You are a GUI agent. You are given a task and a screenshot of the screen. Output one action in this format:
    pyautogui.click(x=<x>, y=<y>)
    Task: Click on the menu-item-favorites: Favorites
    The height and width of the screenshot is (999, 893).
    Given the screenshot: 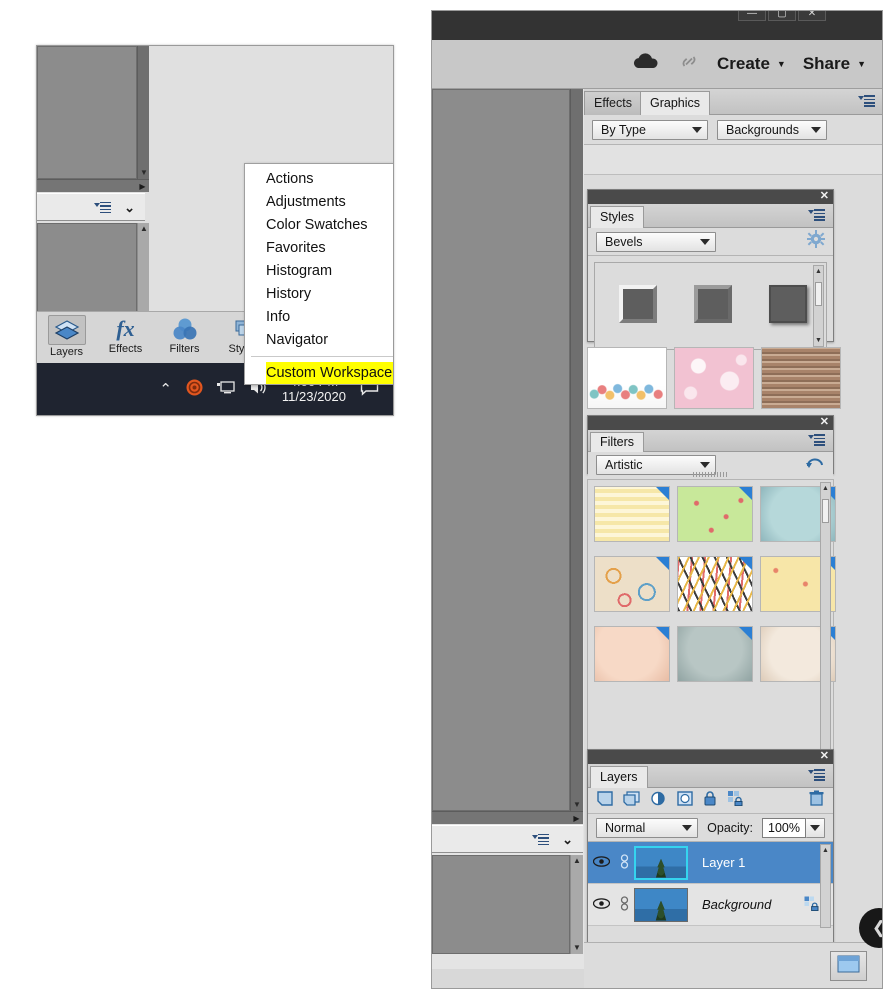 What is the action you would take?
    pyautogui.click(x=319, y=248)
    